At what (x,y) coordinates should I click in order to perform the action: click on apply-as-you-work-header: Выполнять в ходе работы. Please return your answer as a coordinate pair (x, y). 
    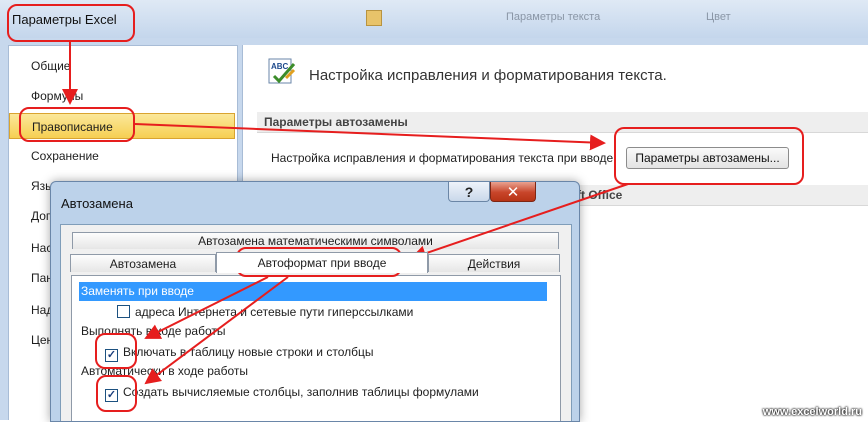
    Looking at the image, I should click on (153, 331).